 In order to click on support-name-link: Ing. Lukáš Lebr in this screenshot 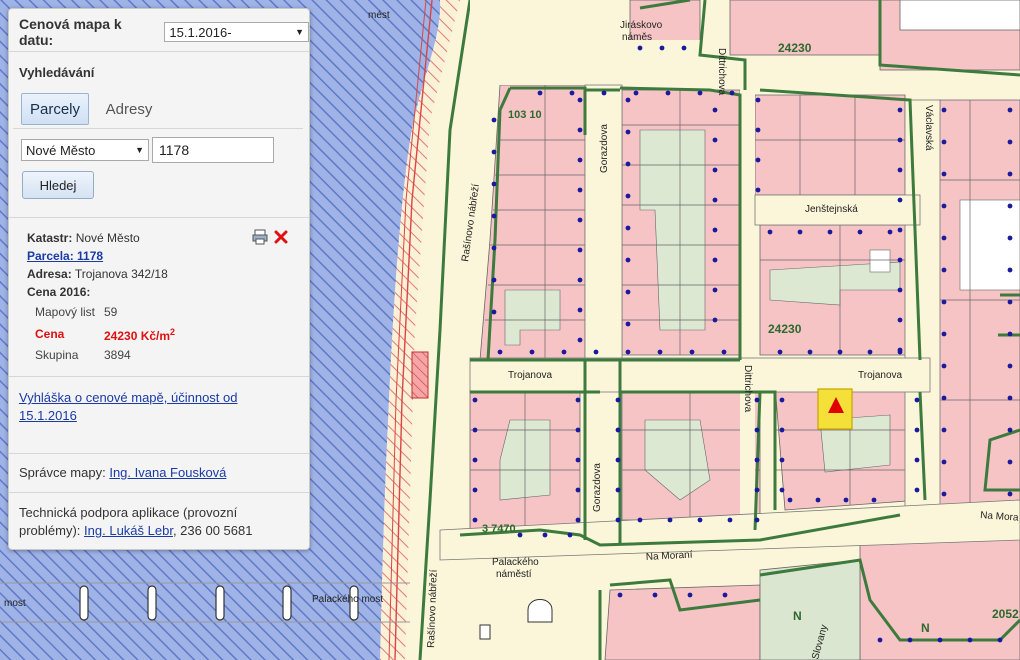, I will do `click(128, 530)`.